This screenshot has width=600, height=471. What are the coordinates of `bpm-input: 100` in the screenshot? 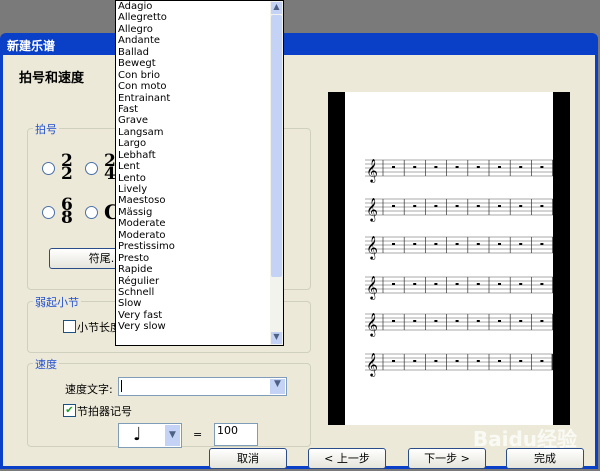 It's located at (236, 434).